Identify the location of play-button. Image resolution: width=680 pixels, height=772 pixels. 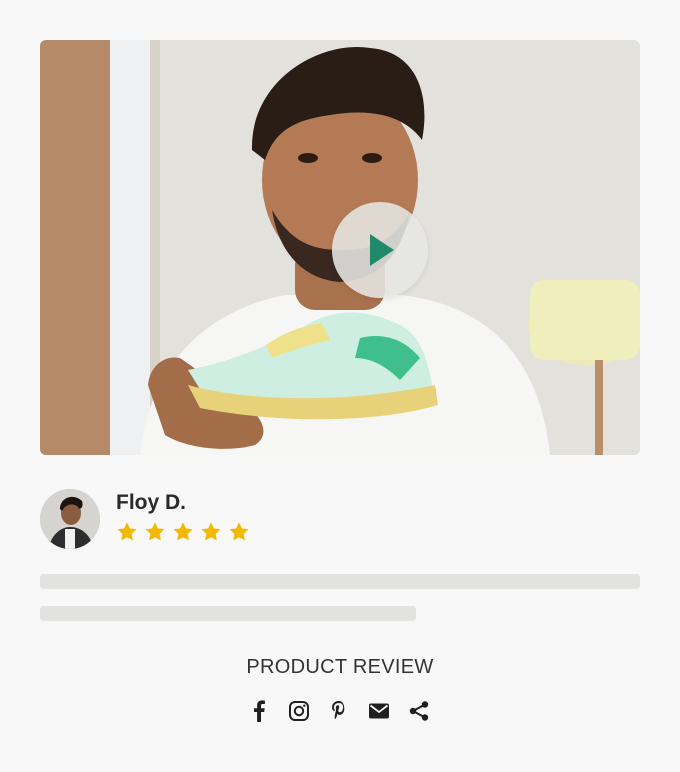
(380, 250).